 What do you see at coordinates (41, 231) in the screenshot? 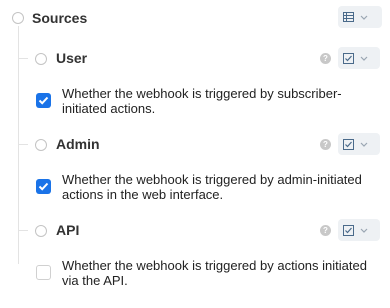
I see `api-radio` at bounding box center [41, 231].